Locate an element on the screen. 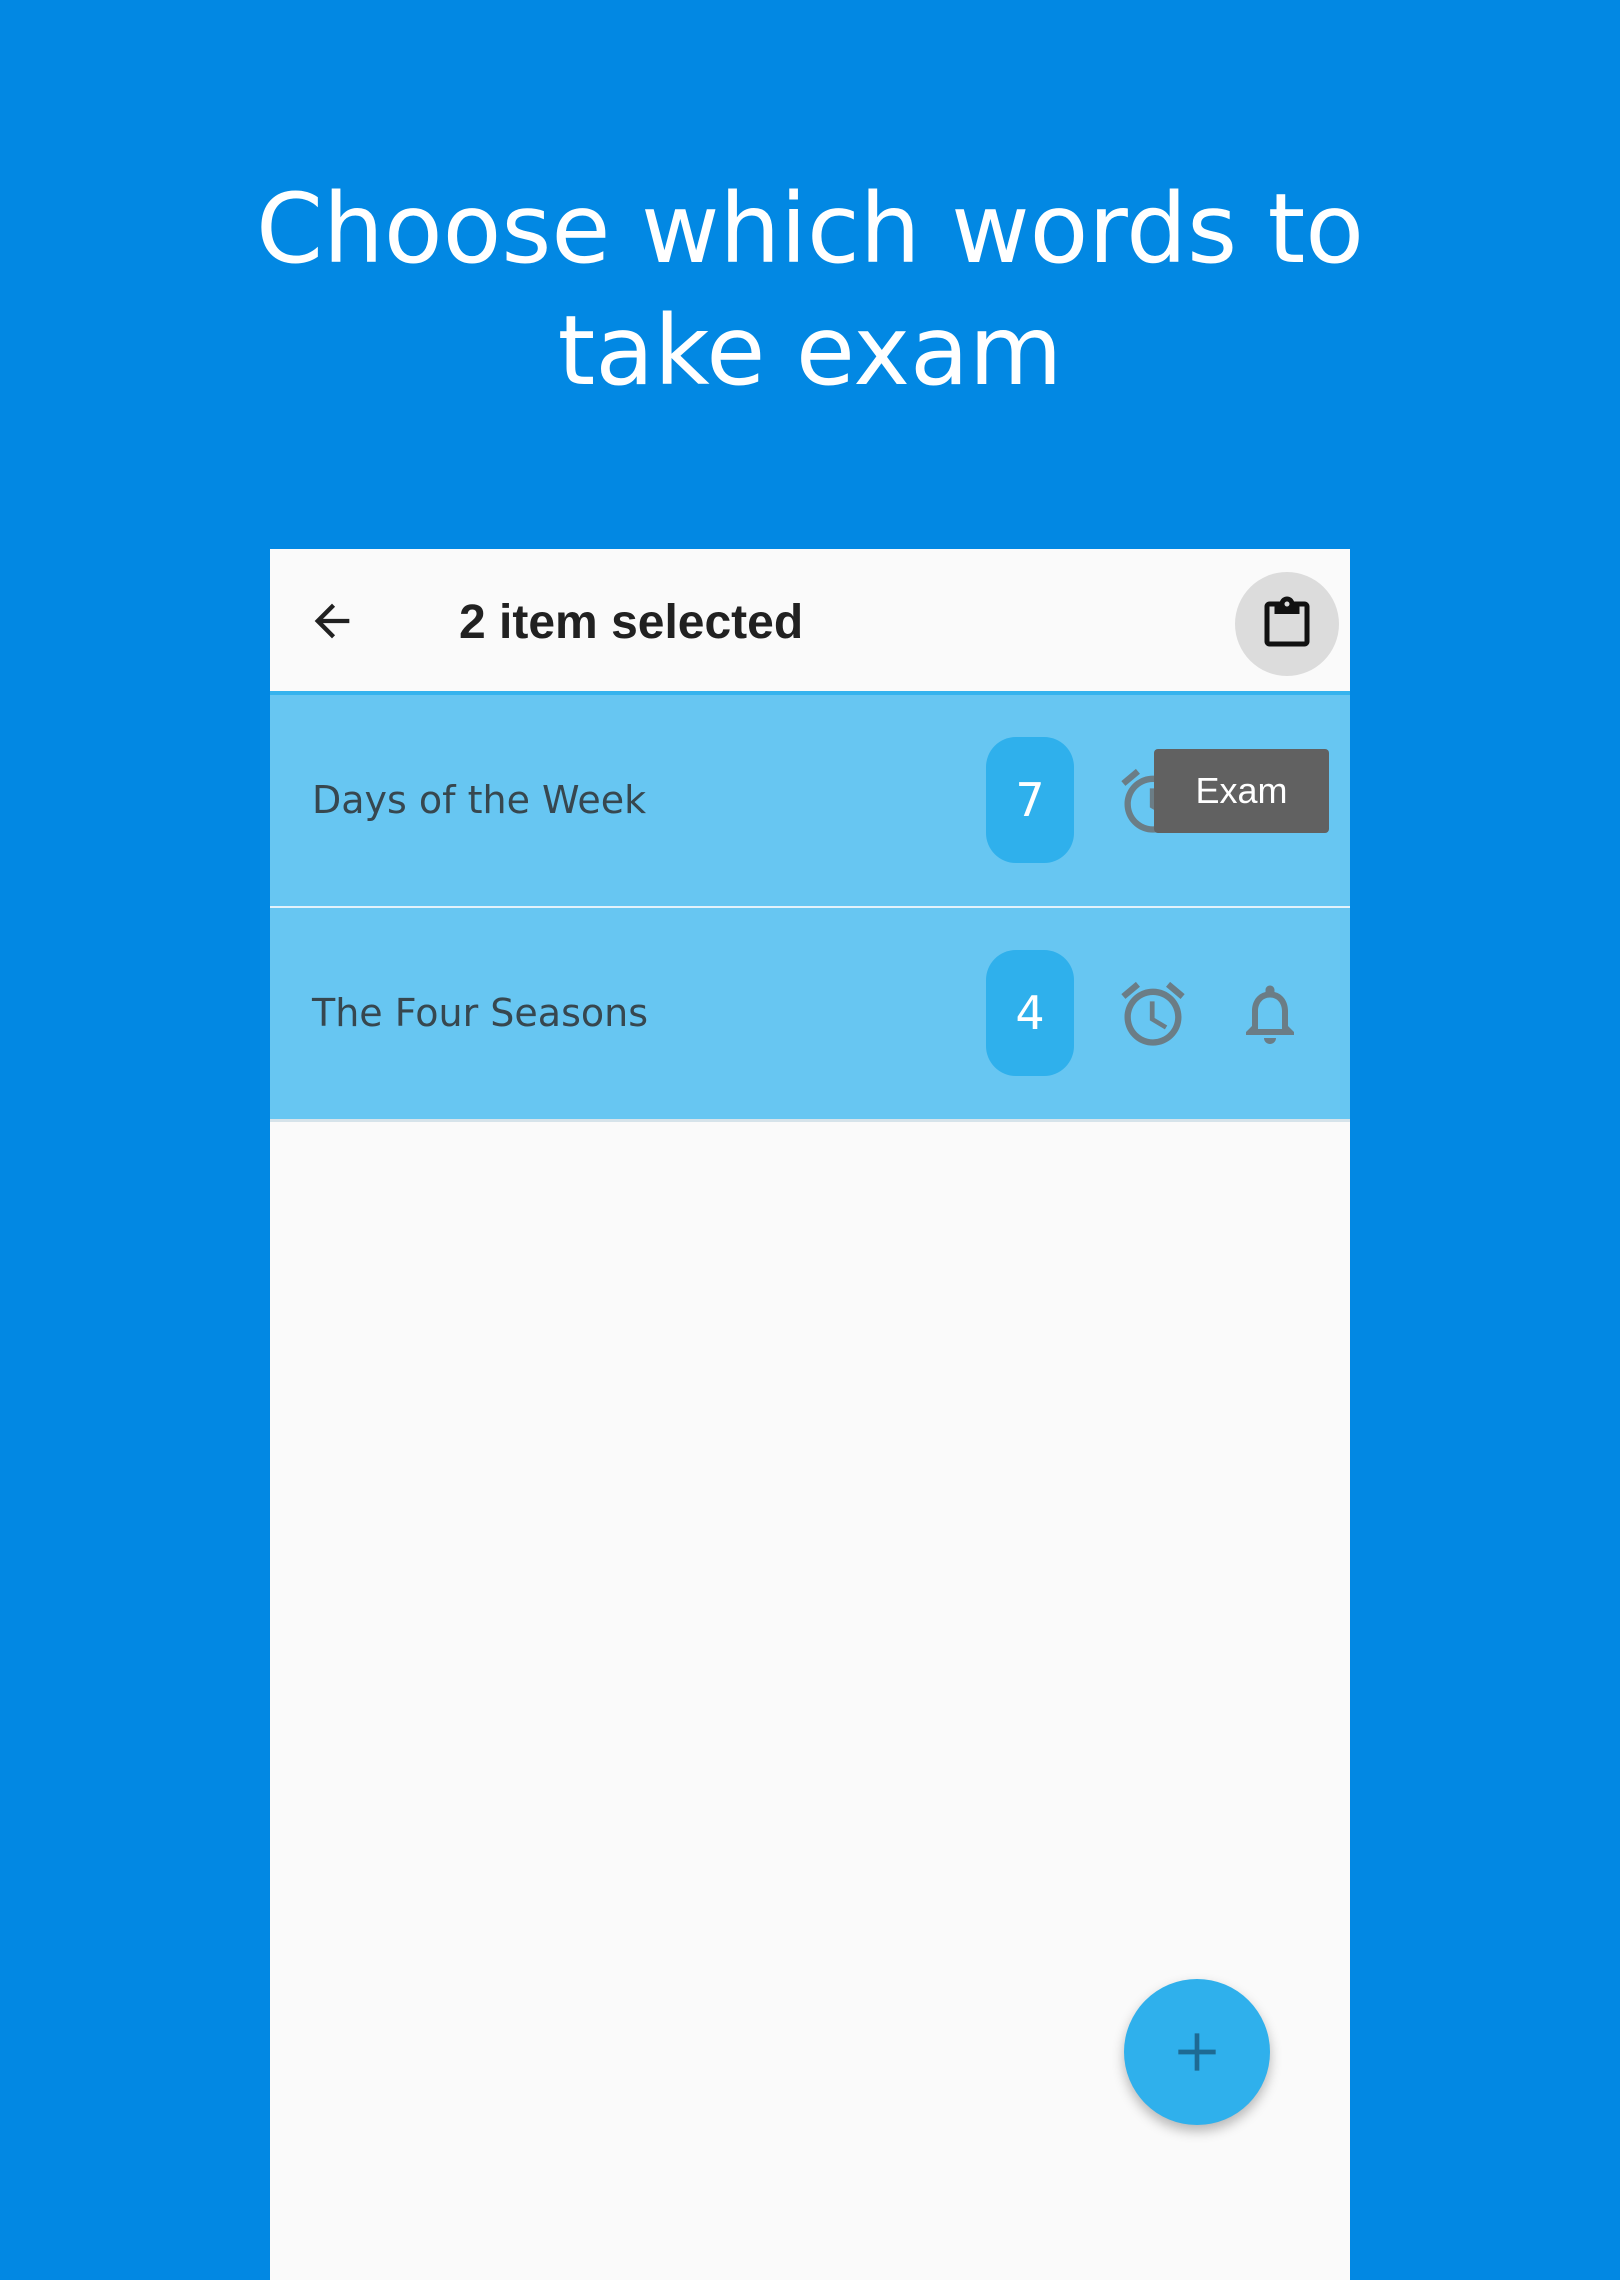 This screenshot has height=2280, width=1620. list-item-label: The Four Seasons is located at coordinates (480, 1013).